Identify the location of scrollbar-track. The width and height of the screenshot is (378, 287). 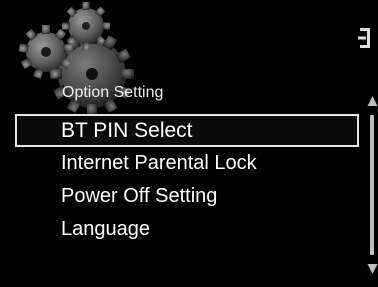
(372, 185).